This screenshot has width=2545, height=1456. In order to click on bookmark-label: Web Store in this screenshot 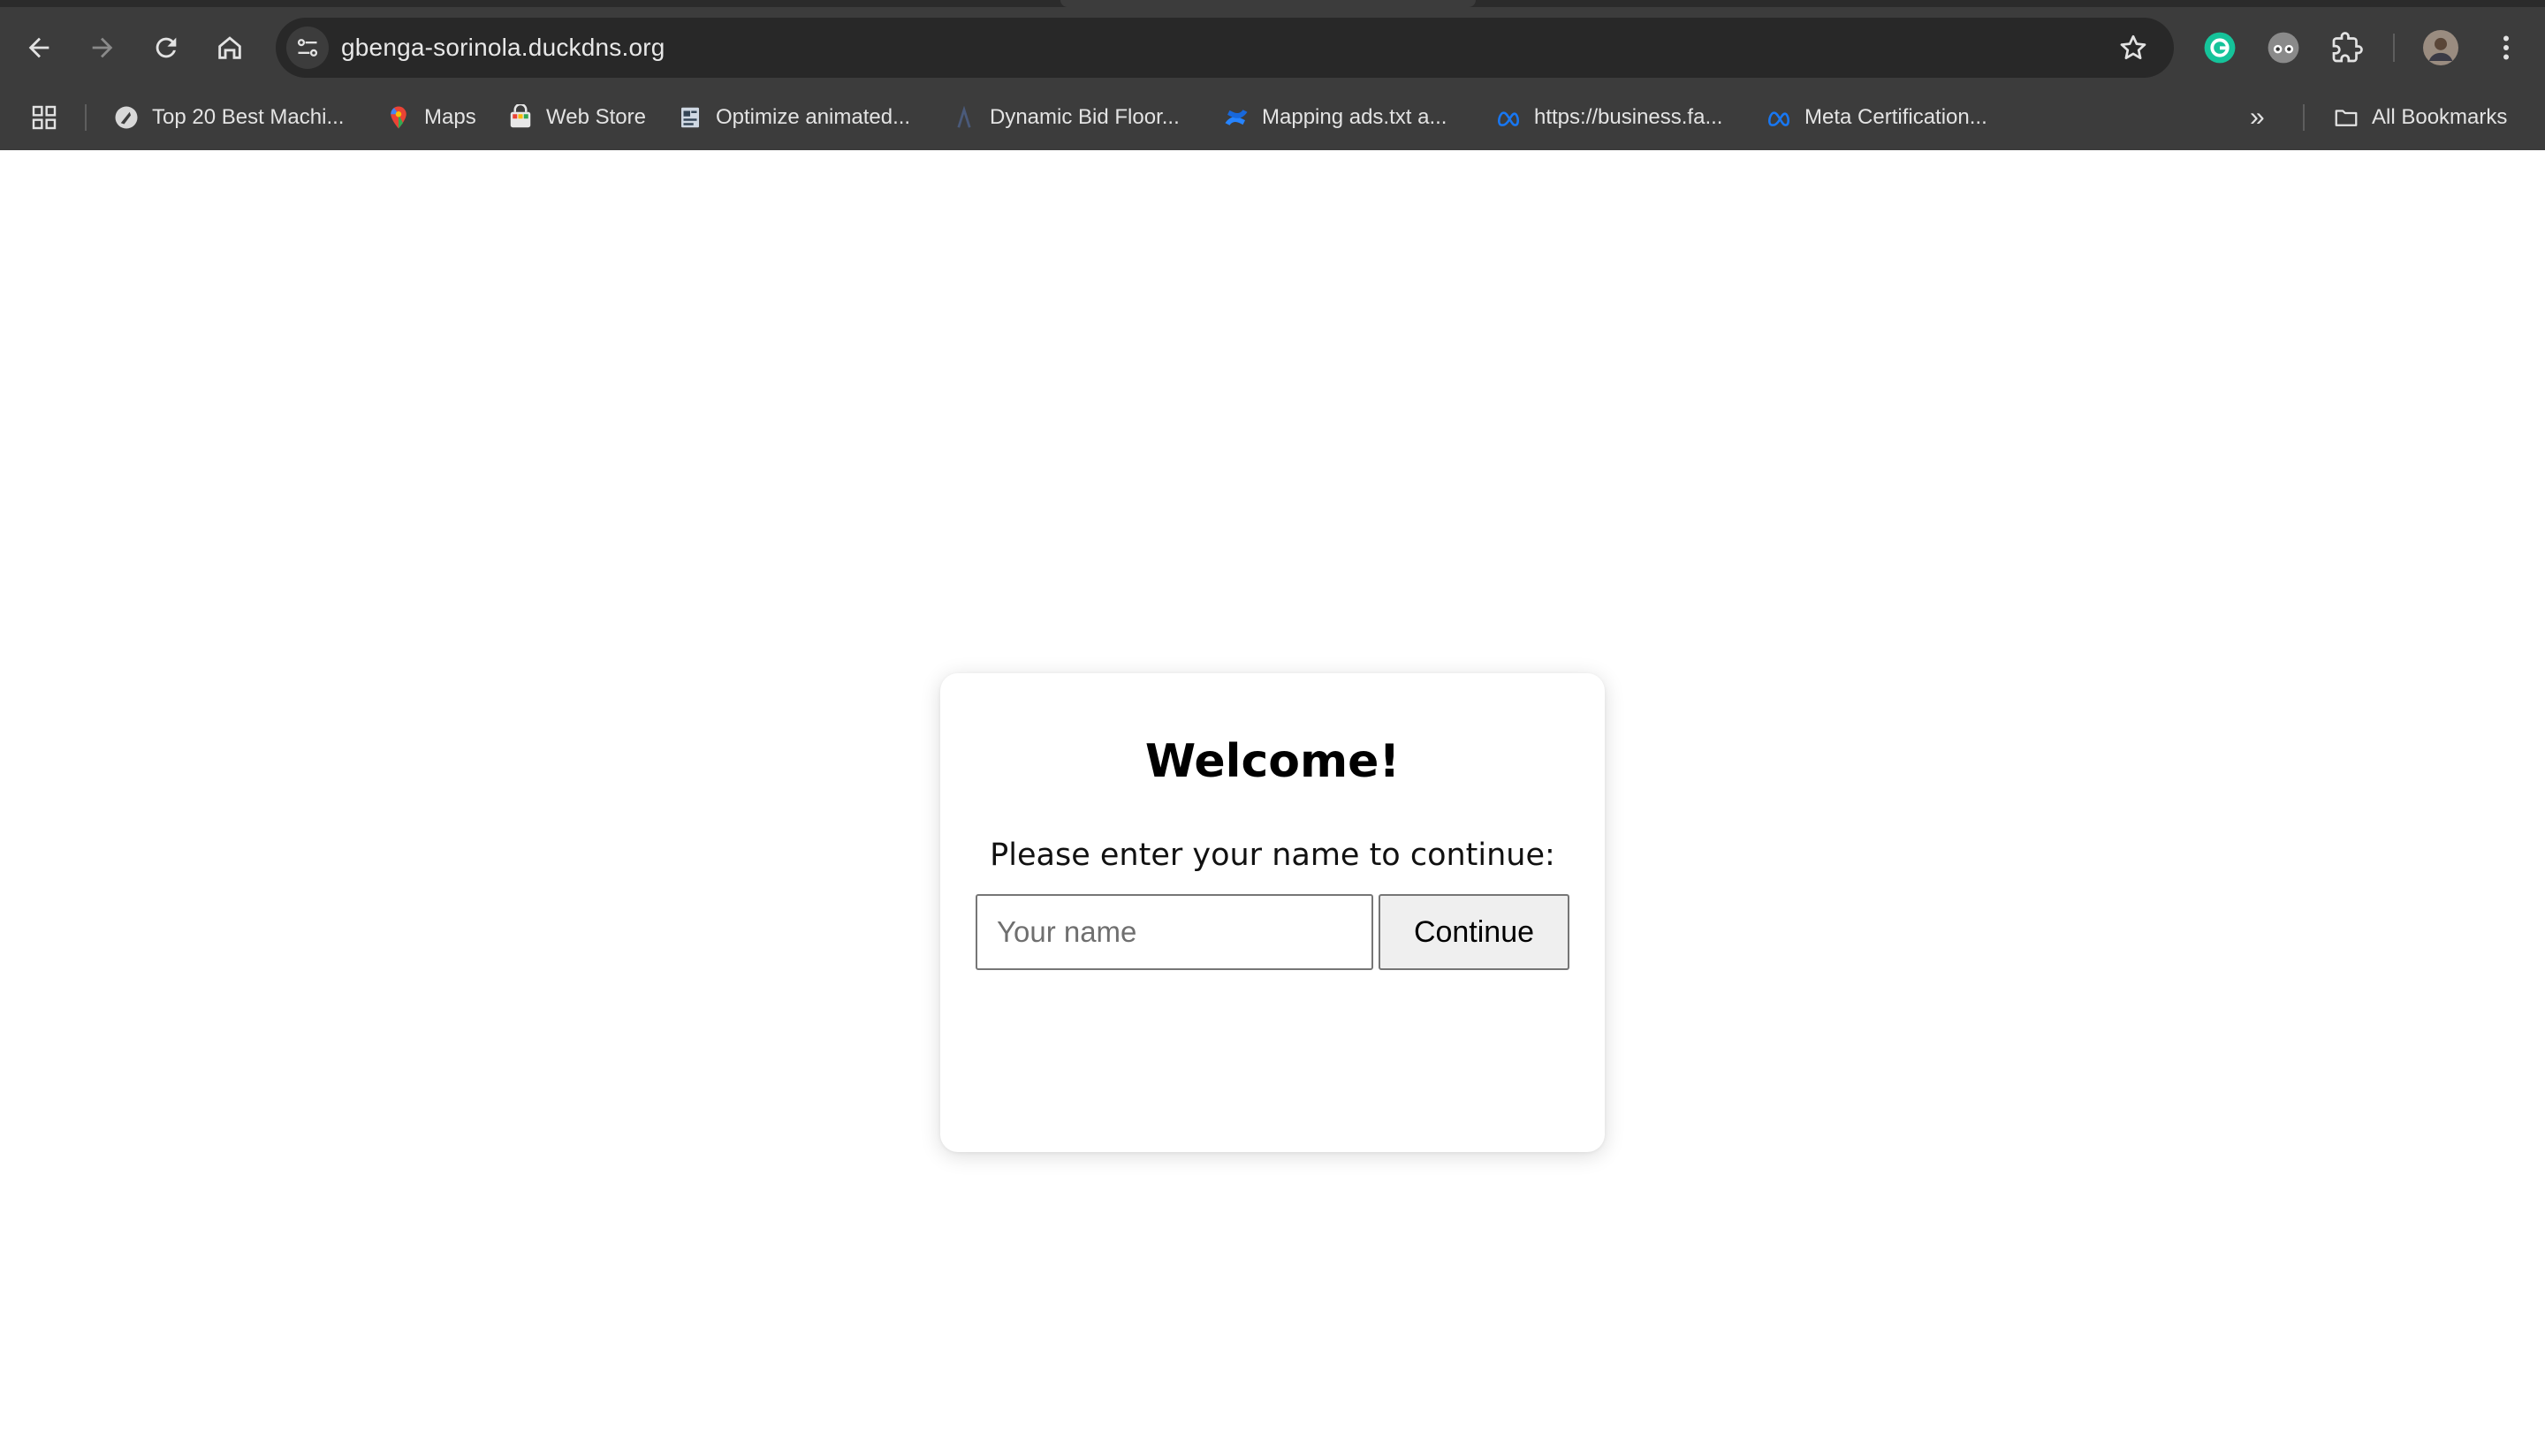, I will do `click(596, 117)`.